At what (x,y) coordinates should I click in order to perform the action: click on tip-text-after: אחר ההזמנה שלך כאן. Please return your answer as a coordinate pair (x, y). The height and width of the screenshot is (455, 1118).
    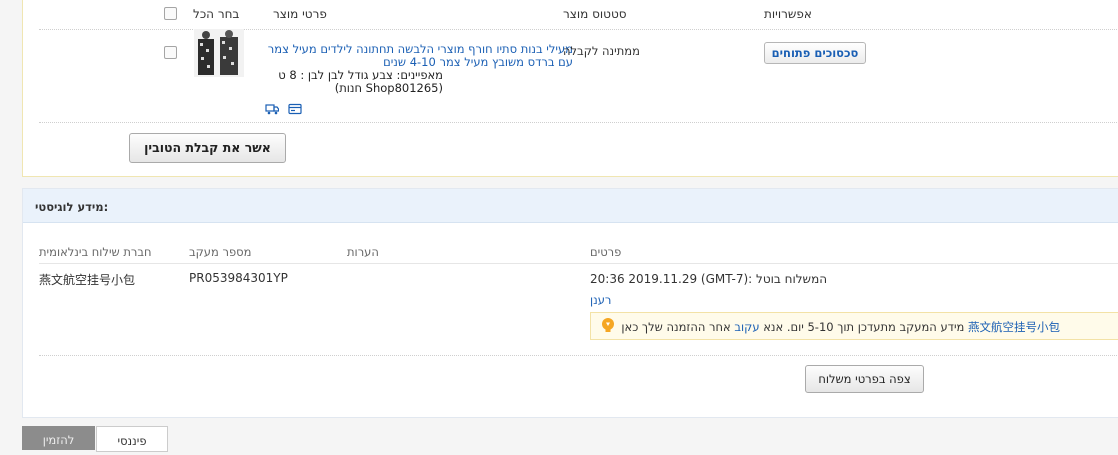
    Looking at the image, I should click on (676, 327).